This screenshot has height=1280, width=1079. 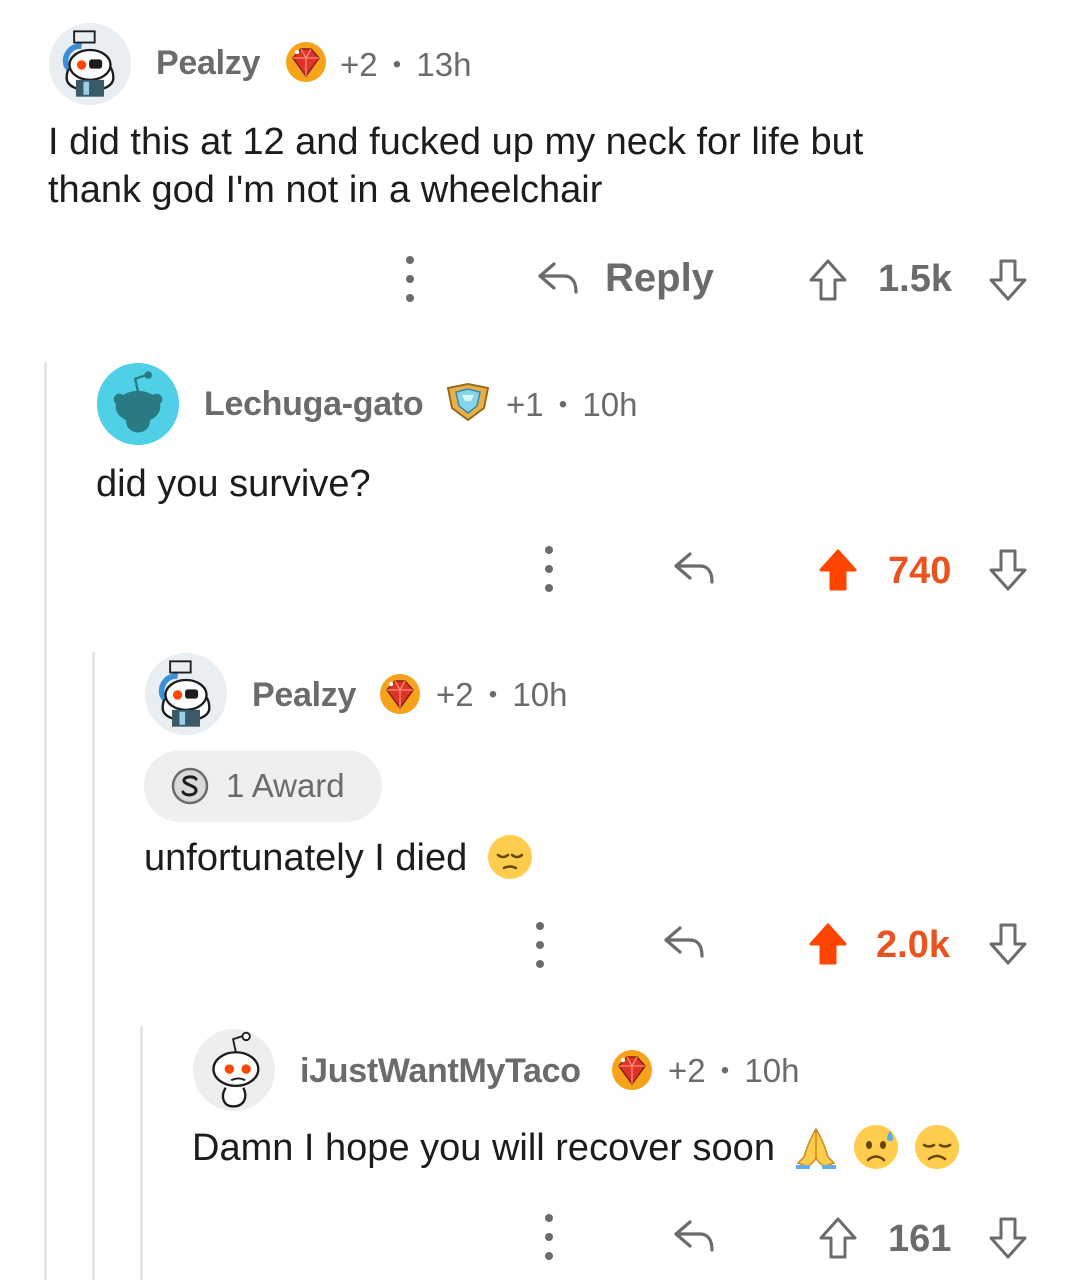 What do you see at coordinates (936, 1146) in the screenshot?
I see `disappointed-face-emoji-icon` at bounding box center [936, 1146].